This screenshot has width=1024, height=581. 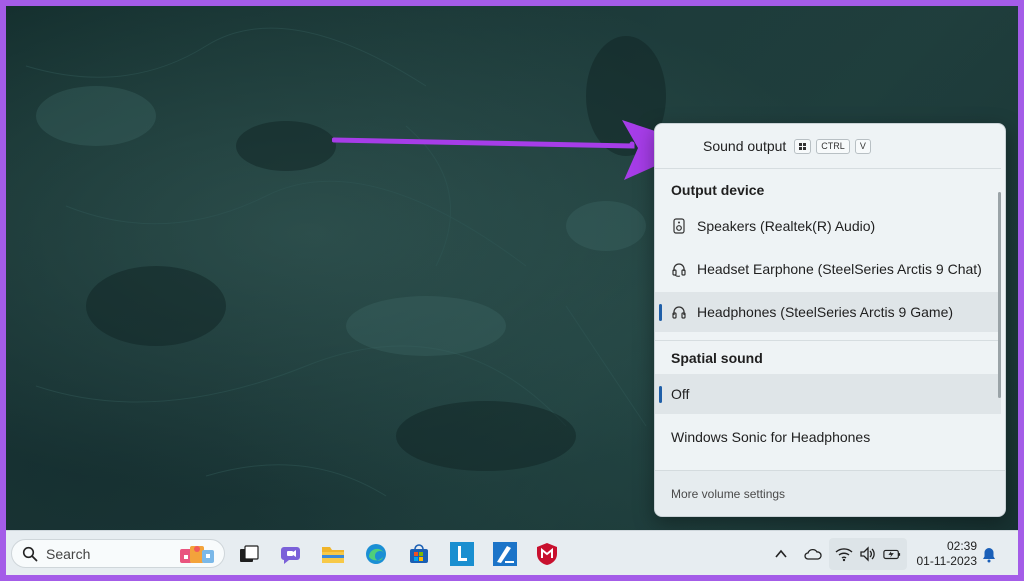 What do you see at coordinates (844, 554) in the screenshot?
I see `wifi-icon` at bounding box center [844, 554].